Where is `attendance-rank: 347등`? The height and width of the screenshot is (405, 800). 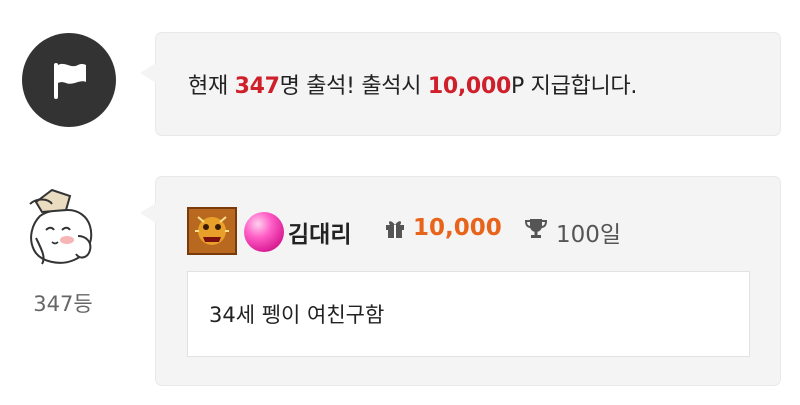 attendance-rank: 347등 is located at coordinates (63, 304).